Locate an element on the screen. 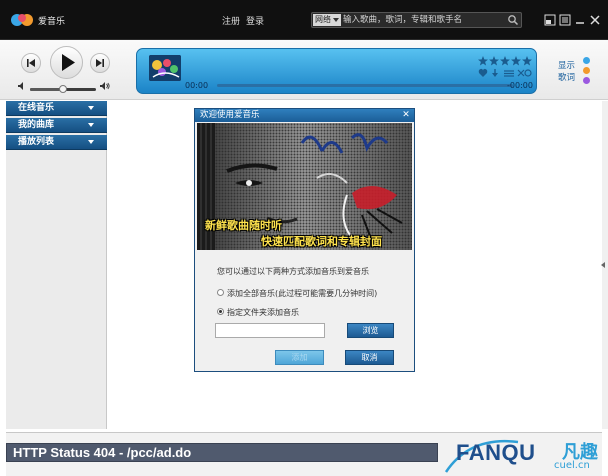 This screenshot has width=608, height=476. welcome-banner: 新鲜歌曲随时听 快速匹配歌词和专辑封面 is located at coordinates (304, 186).